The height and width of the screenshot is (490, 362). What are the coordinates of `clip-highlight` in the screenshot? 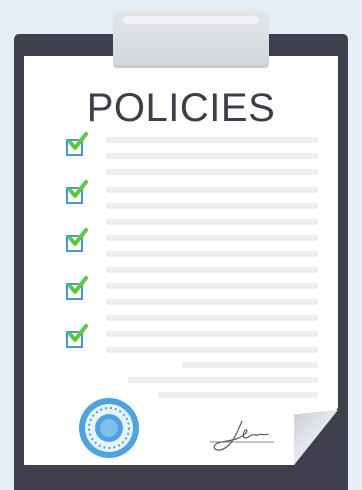 It's located at (191, 20).